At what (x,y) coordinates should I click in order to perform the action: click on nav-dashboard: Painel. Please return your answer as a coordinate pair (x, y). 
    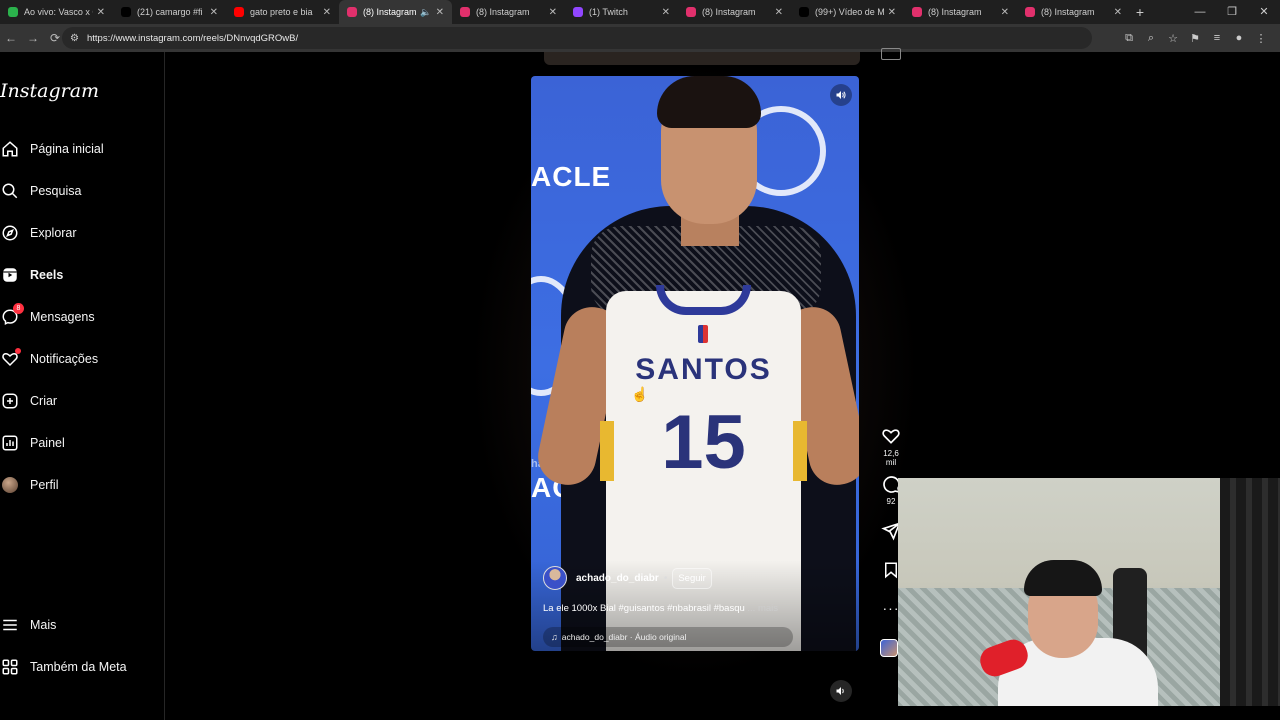
    Looking at the image, I should click on (32, 443).